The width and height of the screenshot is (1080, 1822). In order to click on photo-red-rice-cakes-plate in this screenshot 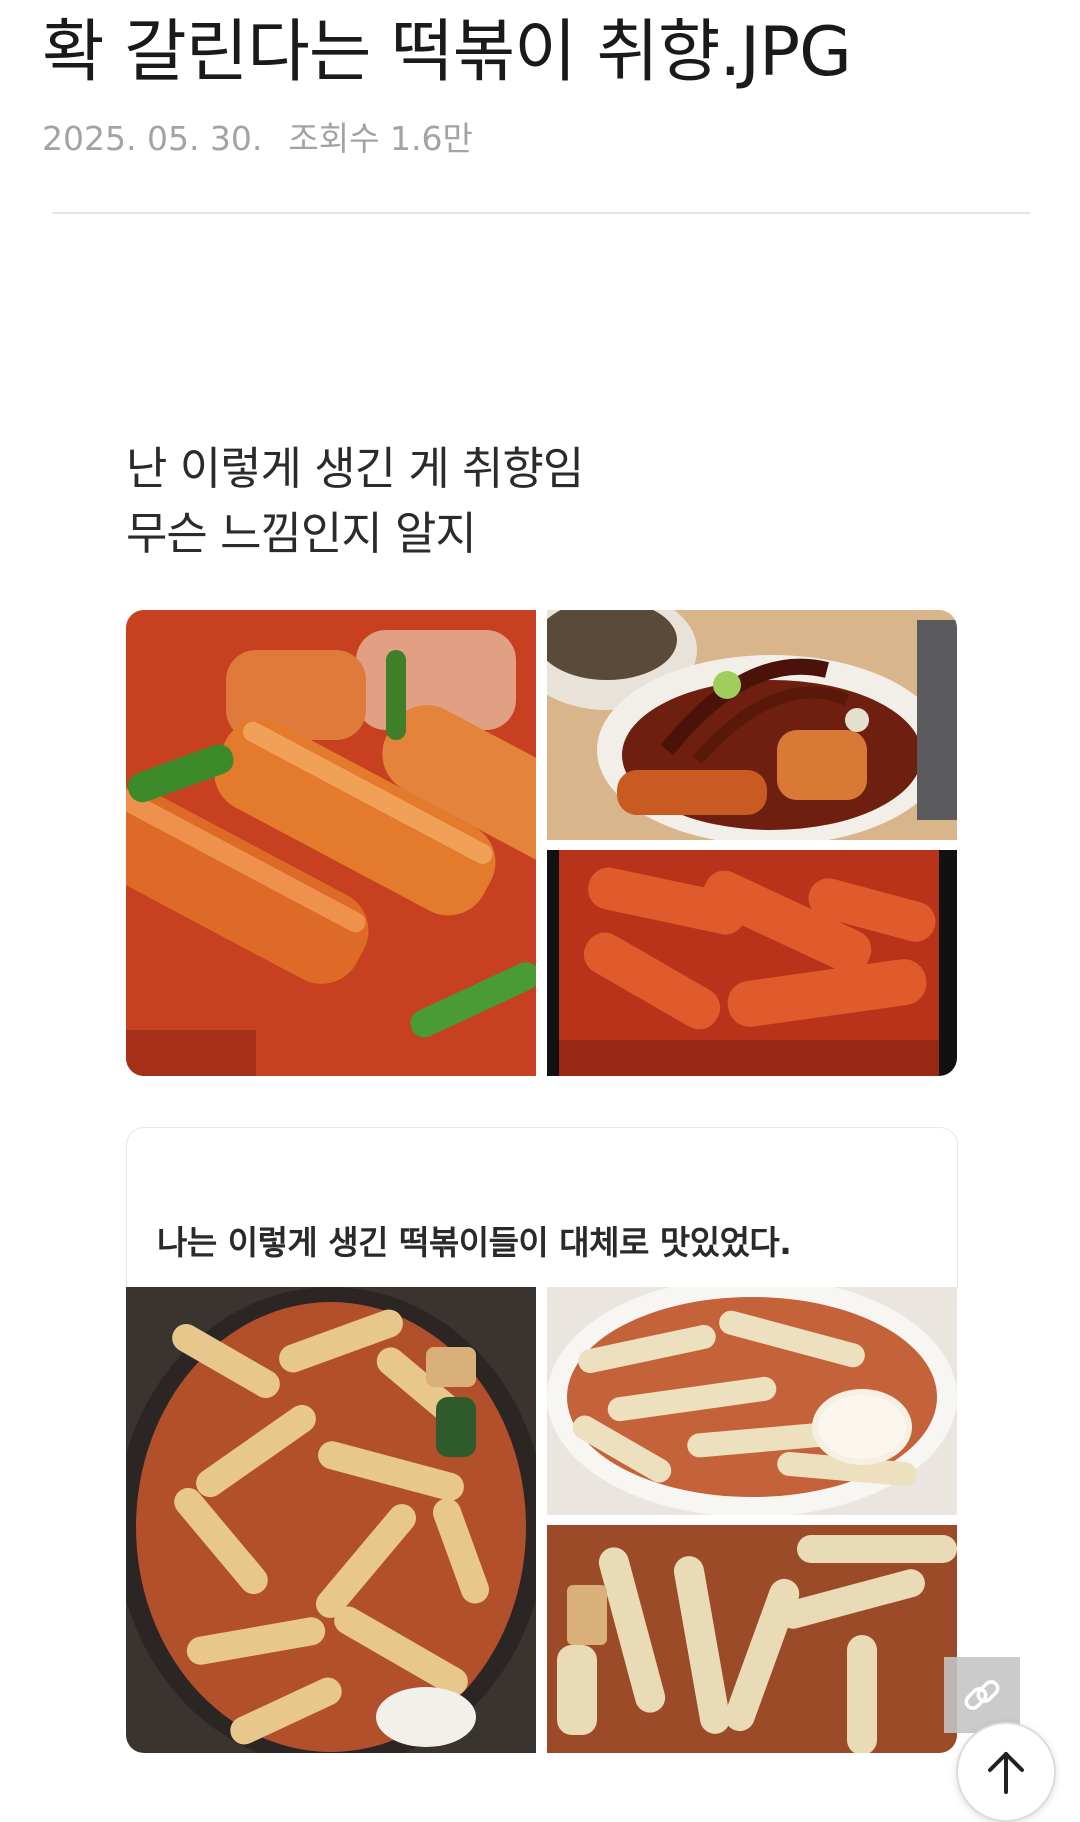, I will do `click(752, 963)`.